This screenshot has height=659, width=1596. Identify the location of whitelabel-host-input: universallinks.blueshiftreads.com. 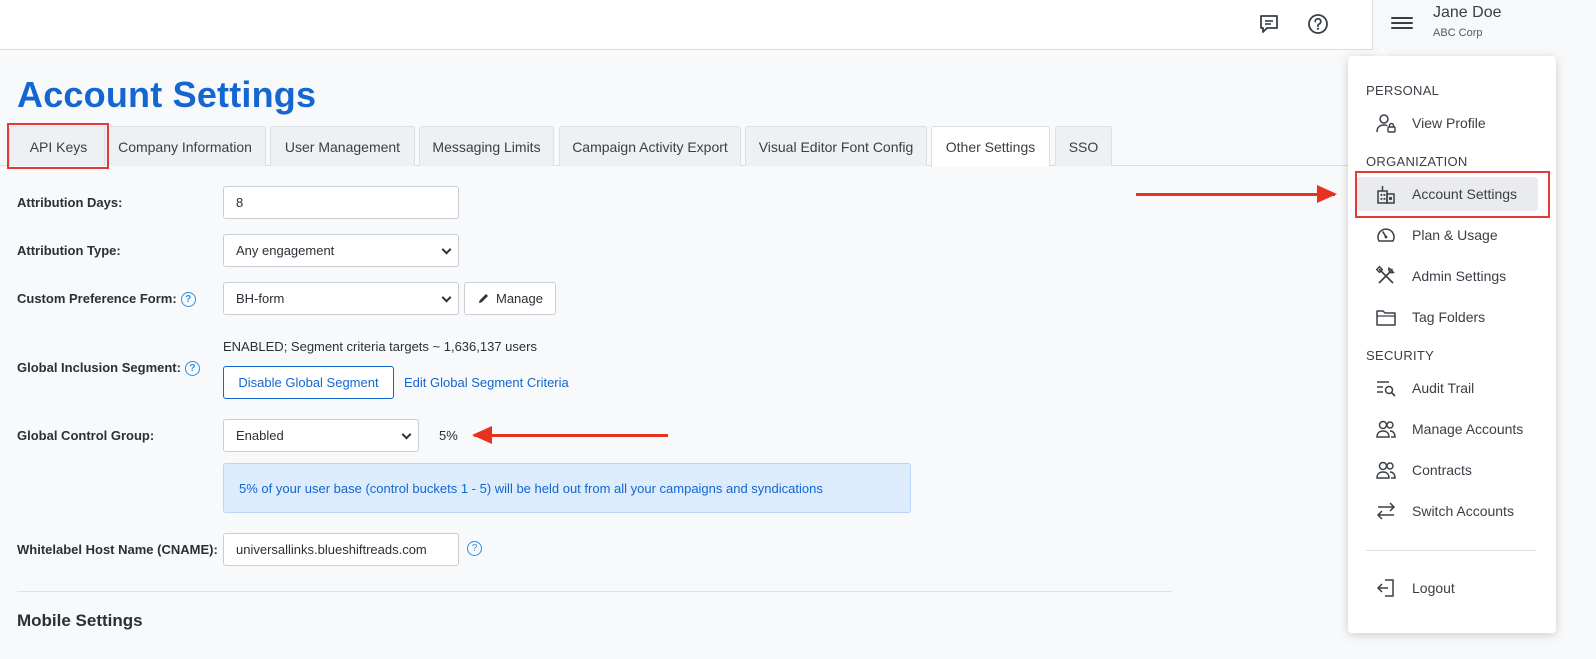
(341, 549).